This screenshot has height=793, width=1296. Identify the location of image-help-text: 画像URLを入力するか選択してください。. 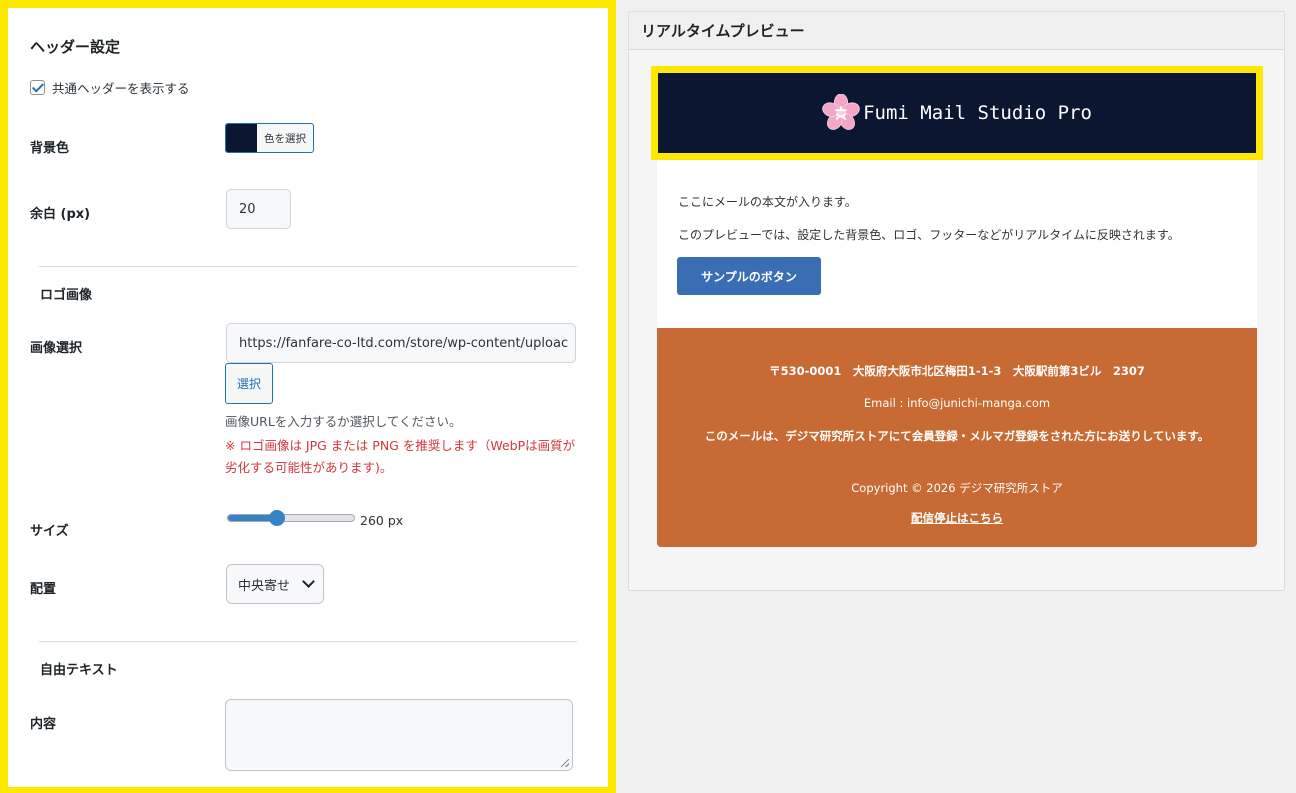
(343, 421).